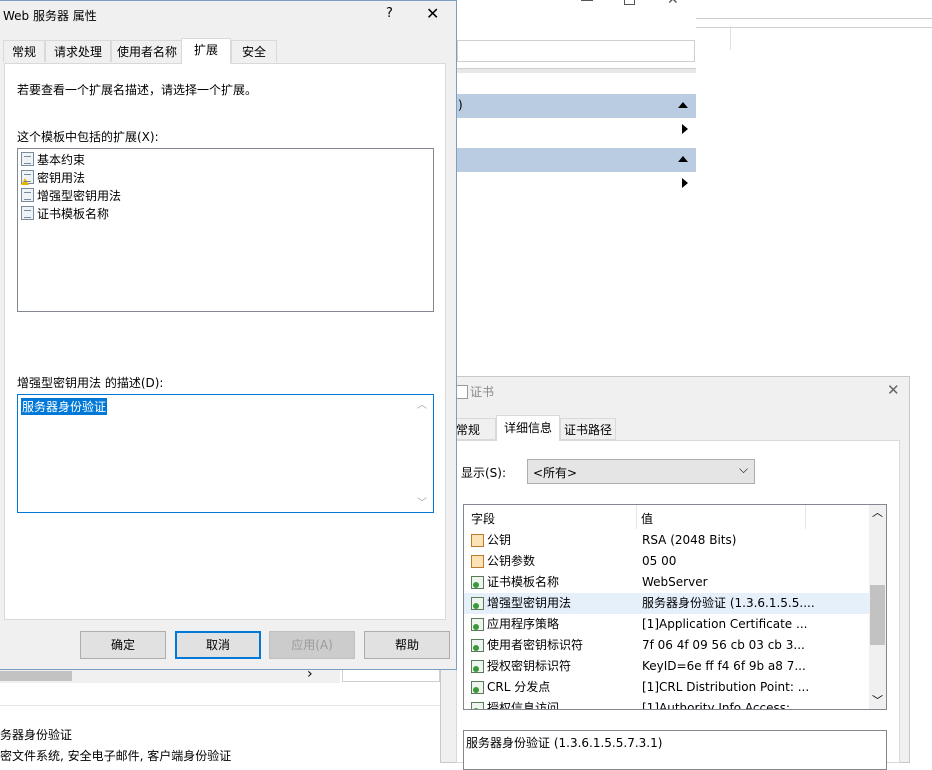  Describe the element at coordinates (391, 675) in the screenshot. I see `background-panel-edge` at that location.